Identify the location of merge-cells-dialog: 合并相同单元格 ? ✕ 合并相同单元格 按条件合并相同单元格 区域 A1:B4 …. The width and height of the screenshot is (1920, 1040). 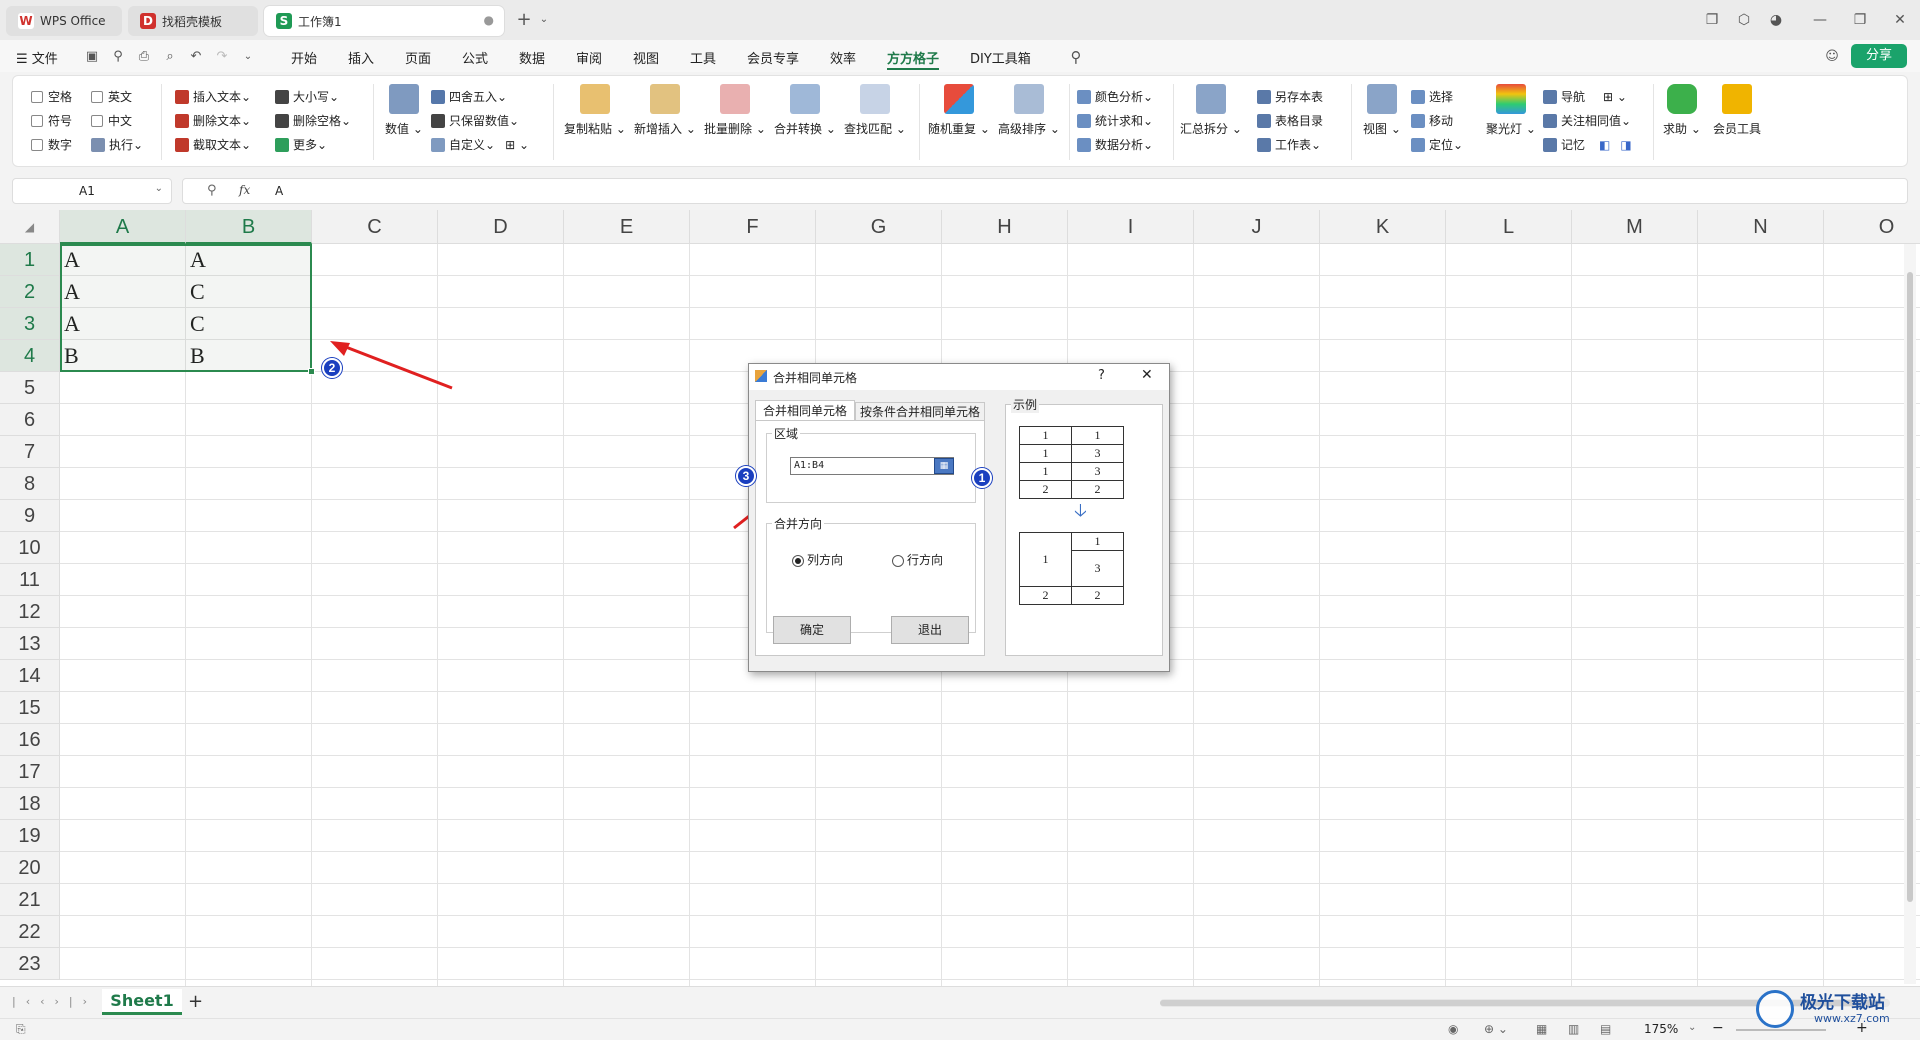
(959, 517).